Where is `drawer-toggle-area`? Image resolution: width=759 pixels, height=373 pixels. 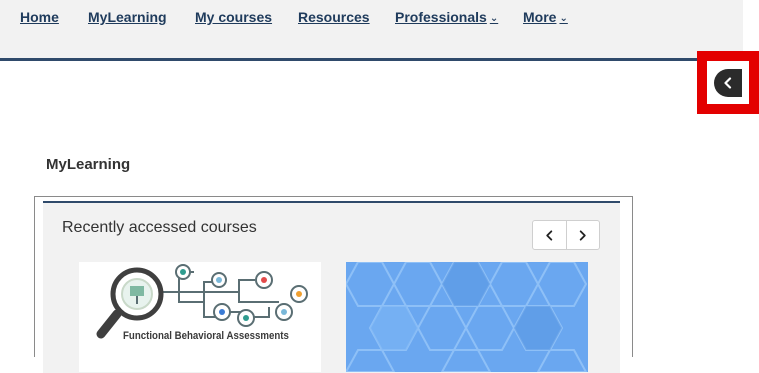
drawer-toggle-area is located at coordinates (728, 82).